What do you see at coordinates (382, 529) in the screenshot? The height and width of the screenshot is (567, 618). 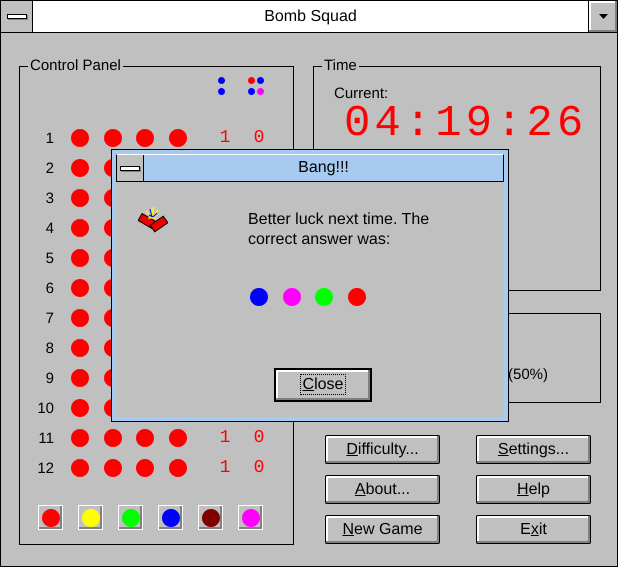 I see `command-button: New Game` at bounding box center [382, 529].